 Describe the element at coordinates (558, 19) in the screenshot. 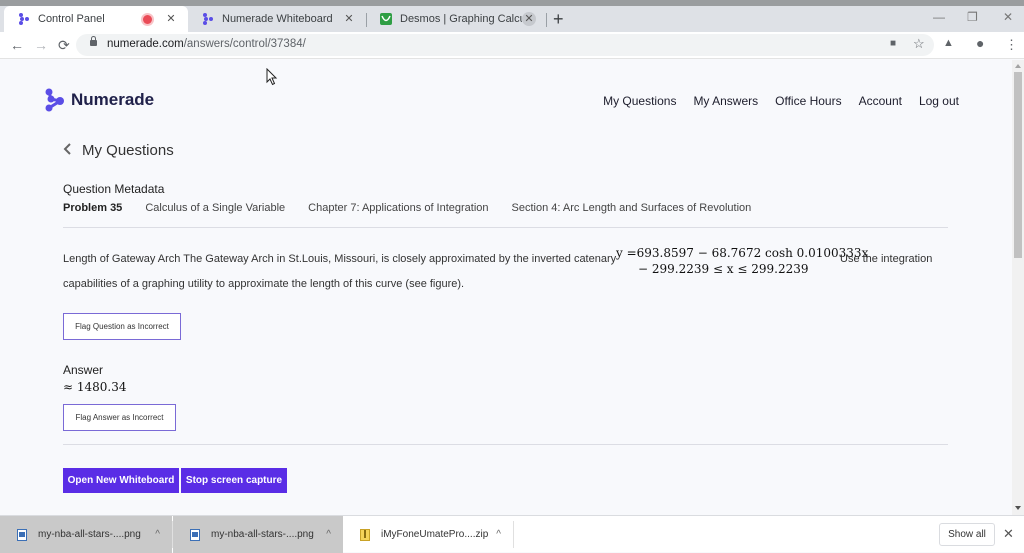

I see `new-tab-button: +` at that location.